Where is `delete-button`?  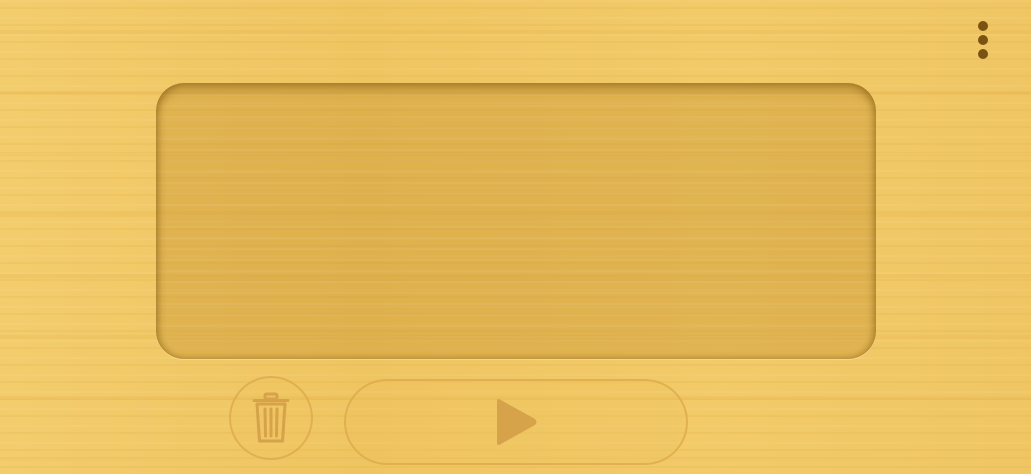 delete-button is located at coordinates (271, 418).